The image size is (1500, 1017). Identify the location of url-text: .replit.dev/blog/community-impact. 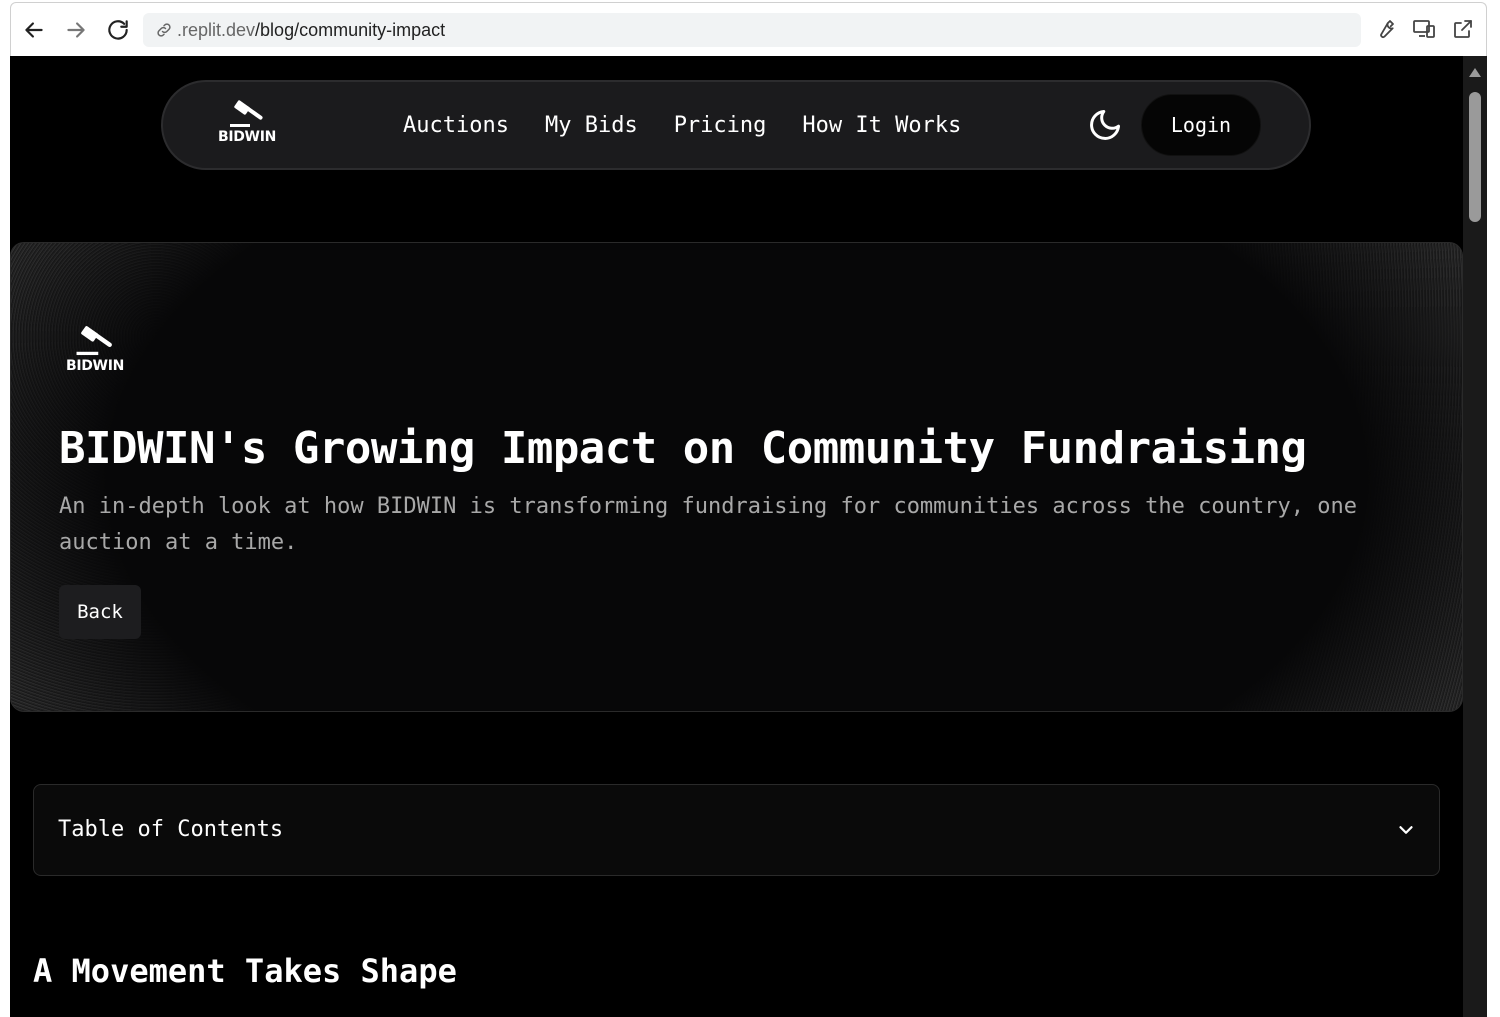
(311, 29).